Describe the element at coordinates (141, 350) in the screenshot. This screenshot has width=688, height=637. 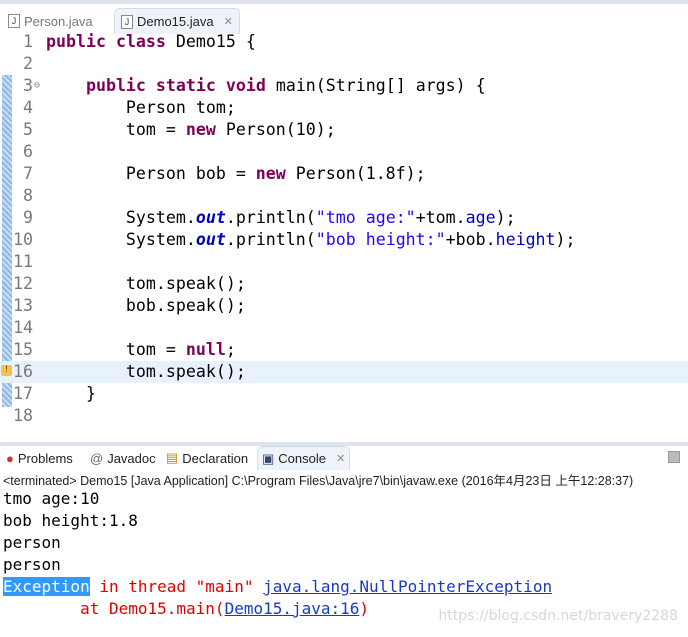
I see `code-text: tom = null;` at that location.